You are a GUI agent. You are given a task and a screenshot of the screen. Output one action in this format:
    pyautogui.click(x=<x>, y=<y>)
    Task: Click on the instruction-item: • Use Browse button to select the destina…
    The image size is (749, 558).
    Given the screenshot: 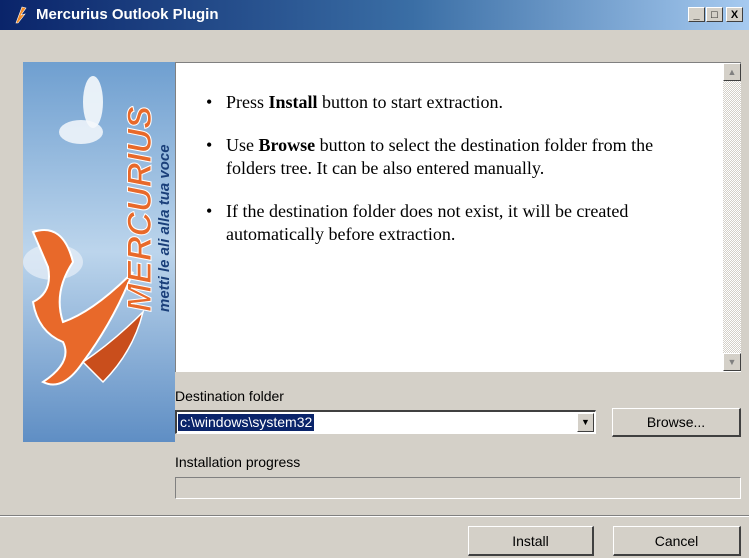 What is the action you would take?
    pyautogui.click(x=430, y=156)
    